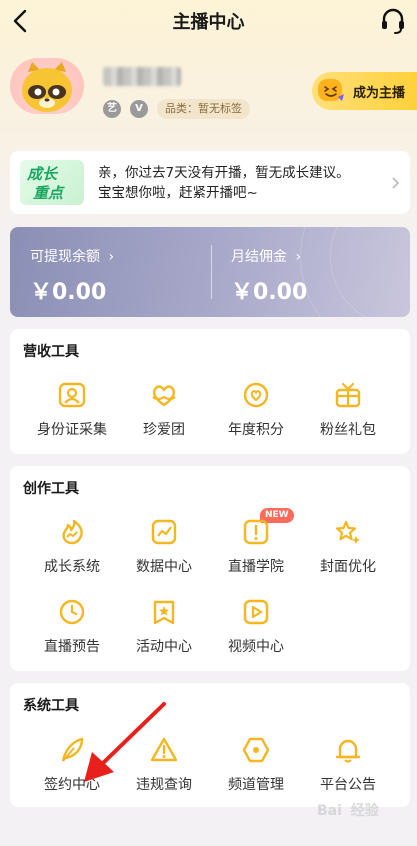 Image resolution: width=417 pixels, height=846 pixels. What do you see at coordinates (379, 93) in the screenshot?
I see `become-anchor-label: 成为主播` at bounding box center [379, 93].